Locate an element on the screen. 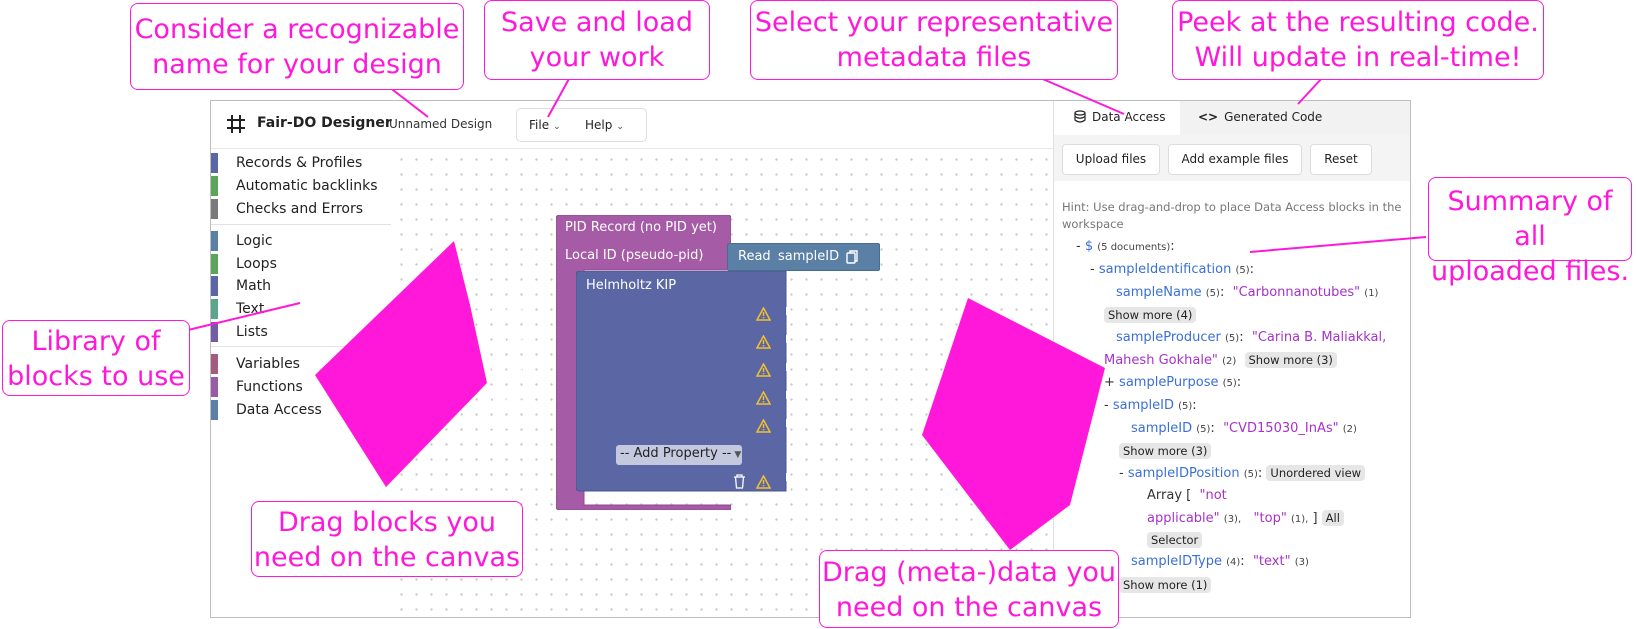 This screenshot has height=629, width=1636. panel-tabs: Data Access <> Generated Code is located at coordinates (1232, 118).